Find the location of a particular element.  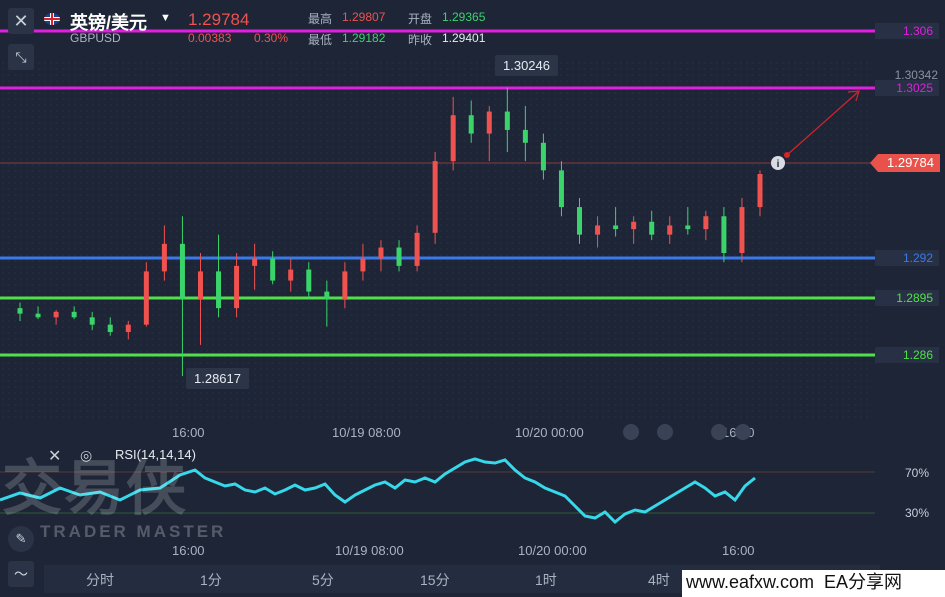

rsi-x-tick-3: 10/20 00:00 is located at coordinates (552, 550).